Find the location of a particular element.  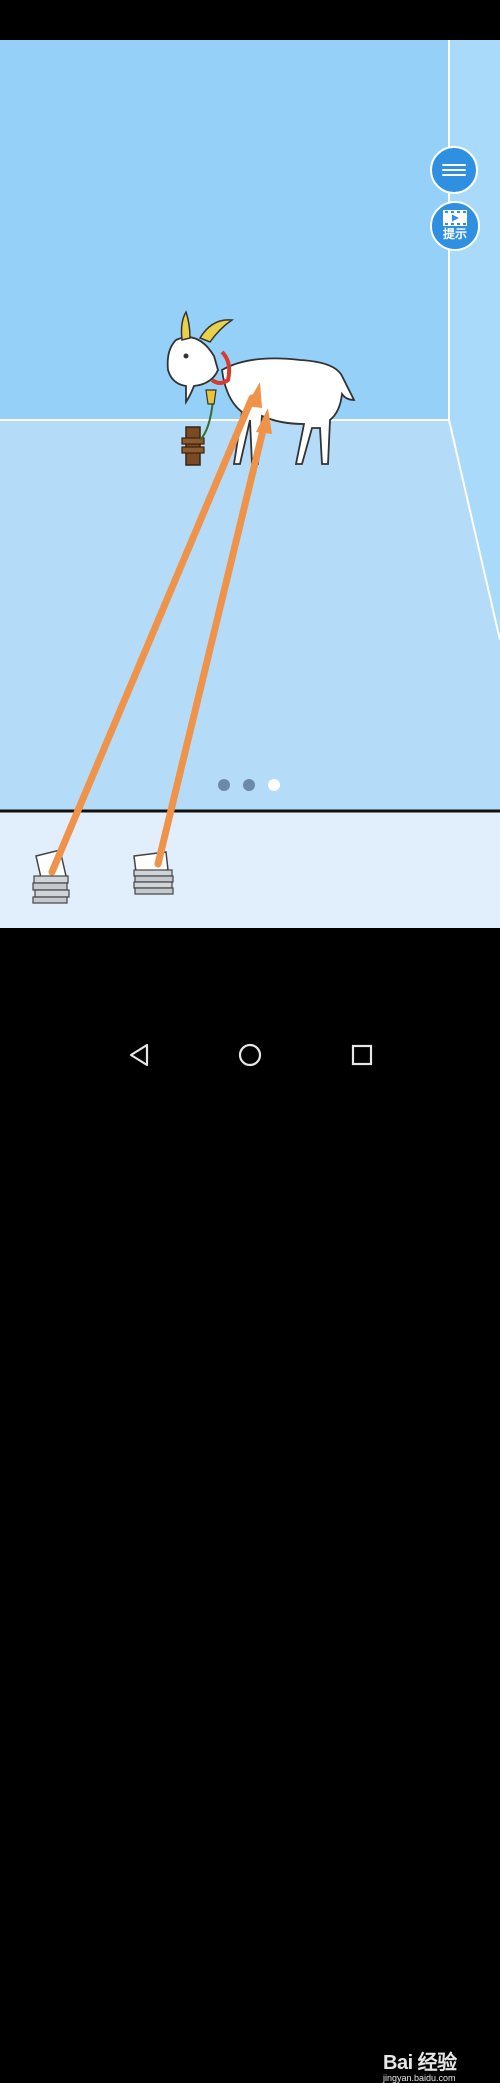

back-triangle-icon is located at coordinates (140, 1055).